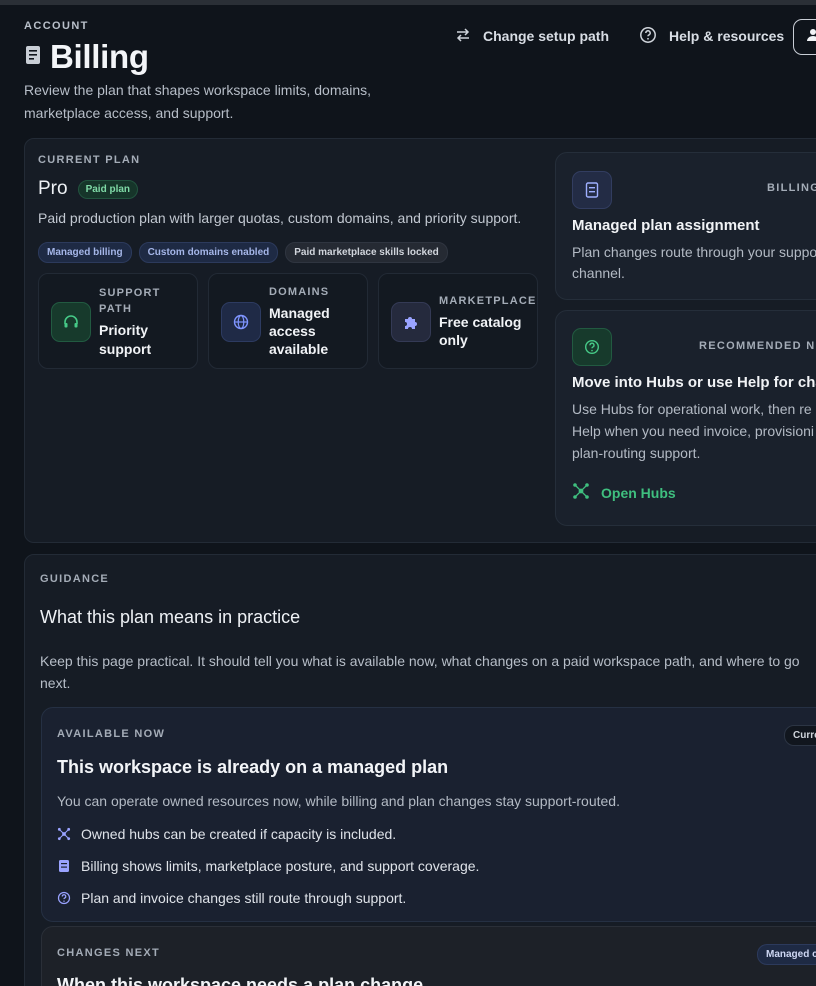 This screenshot has width=816, height=986. What do you see at coordinates (411, 322) in the screenshot?
I see `puzzle-icon` at bounding box center [411, 322].